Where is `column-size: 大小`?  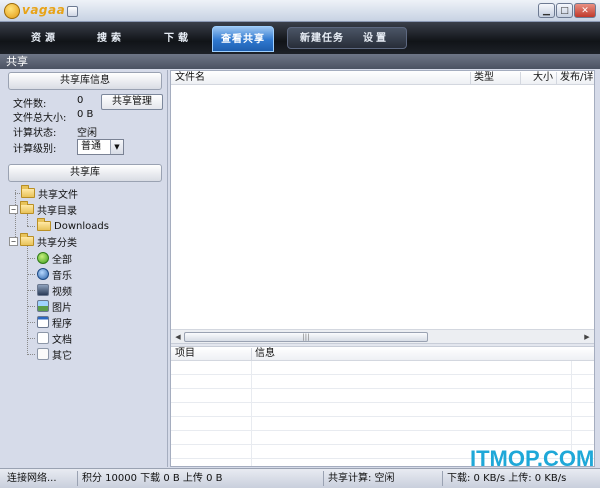 column-size: 大小 is located at coordinates (538, 78).